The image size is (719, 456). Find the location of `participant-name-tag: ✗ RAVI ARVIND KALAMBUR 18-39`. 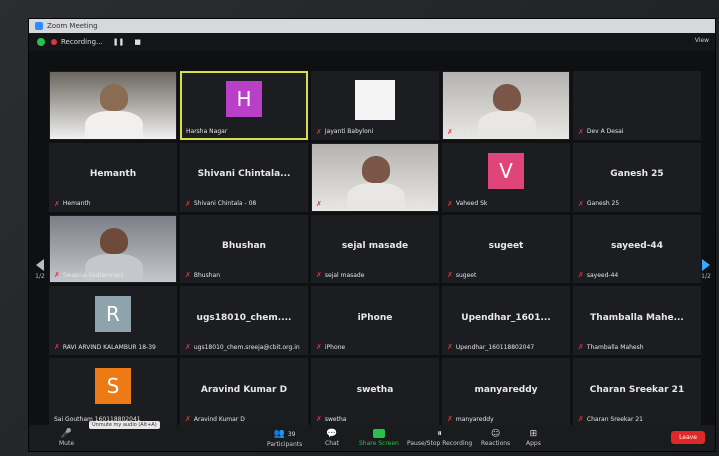

participant-name-tag: ✗ RAVI ARVIND KALAMBUR 18-39 is located at coordinates (113, 347).